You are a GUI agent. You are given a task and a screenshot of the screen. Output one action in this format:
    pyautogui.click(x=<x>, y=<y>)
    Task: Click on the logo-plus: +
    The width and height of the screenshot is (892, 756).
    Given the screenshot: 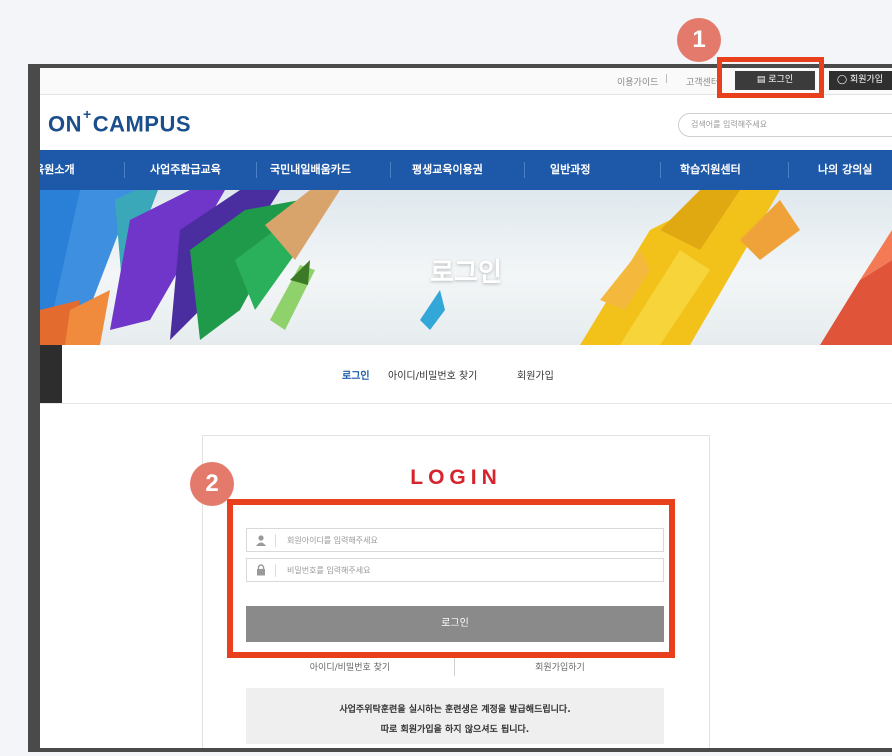 What is the action you would take?
    pyautogui.click(x=87, y=114)
    